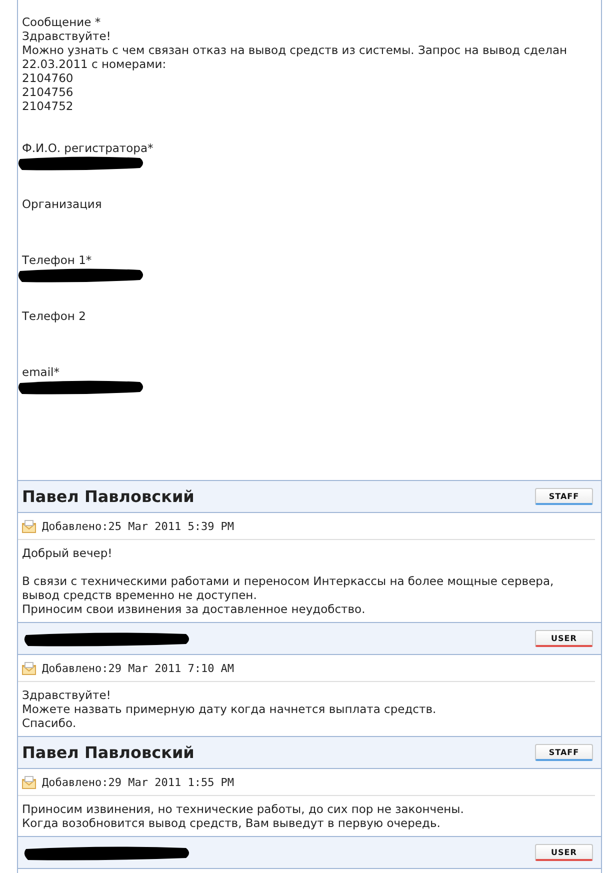 The height and width of the screenshot is (873, 608). I want to click on field-label: Ф.И.О. регистратора*, so click(88, 148).